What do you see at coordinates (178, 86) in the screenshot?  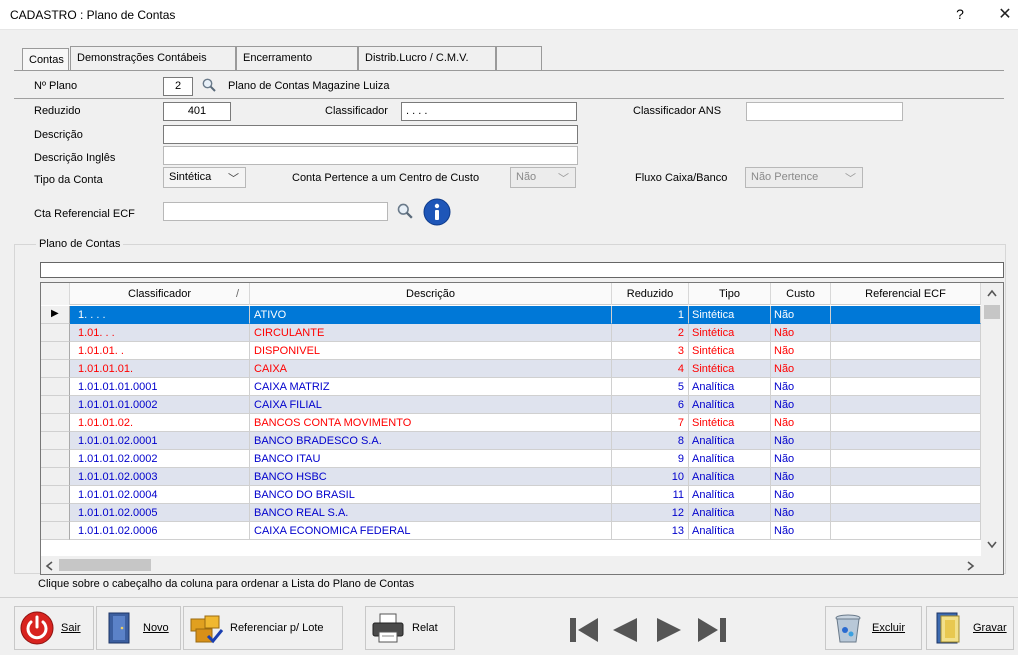 I see `plano-number-field: 2` at bounding box center [178, 86].